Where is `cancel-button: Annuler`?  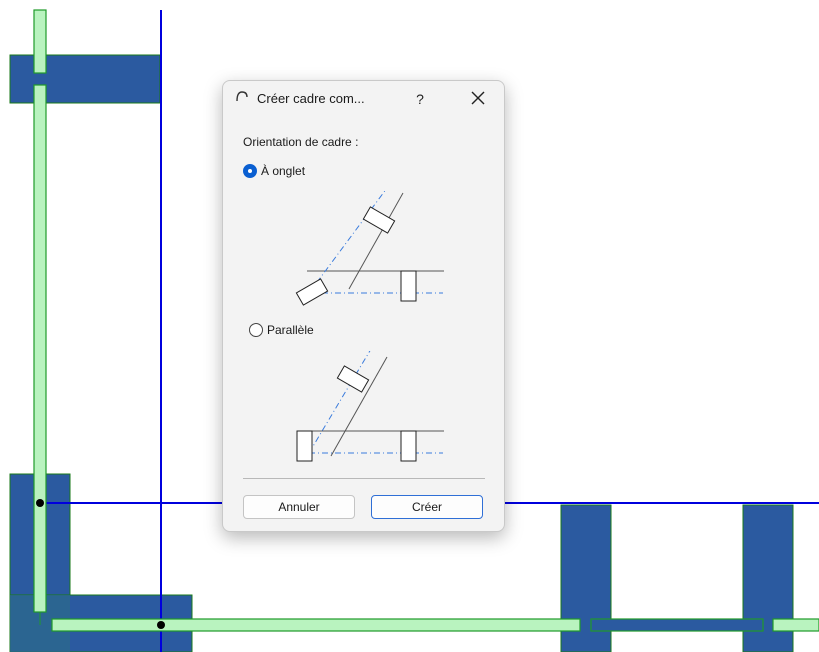 cancel-button: Annuler is located at coordinates (299, 507).